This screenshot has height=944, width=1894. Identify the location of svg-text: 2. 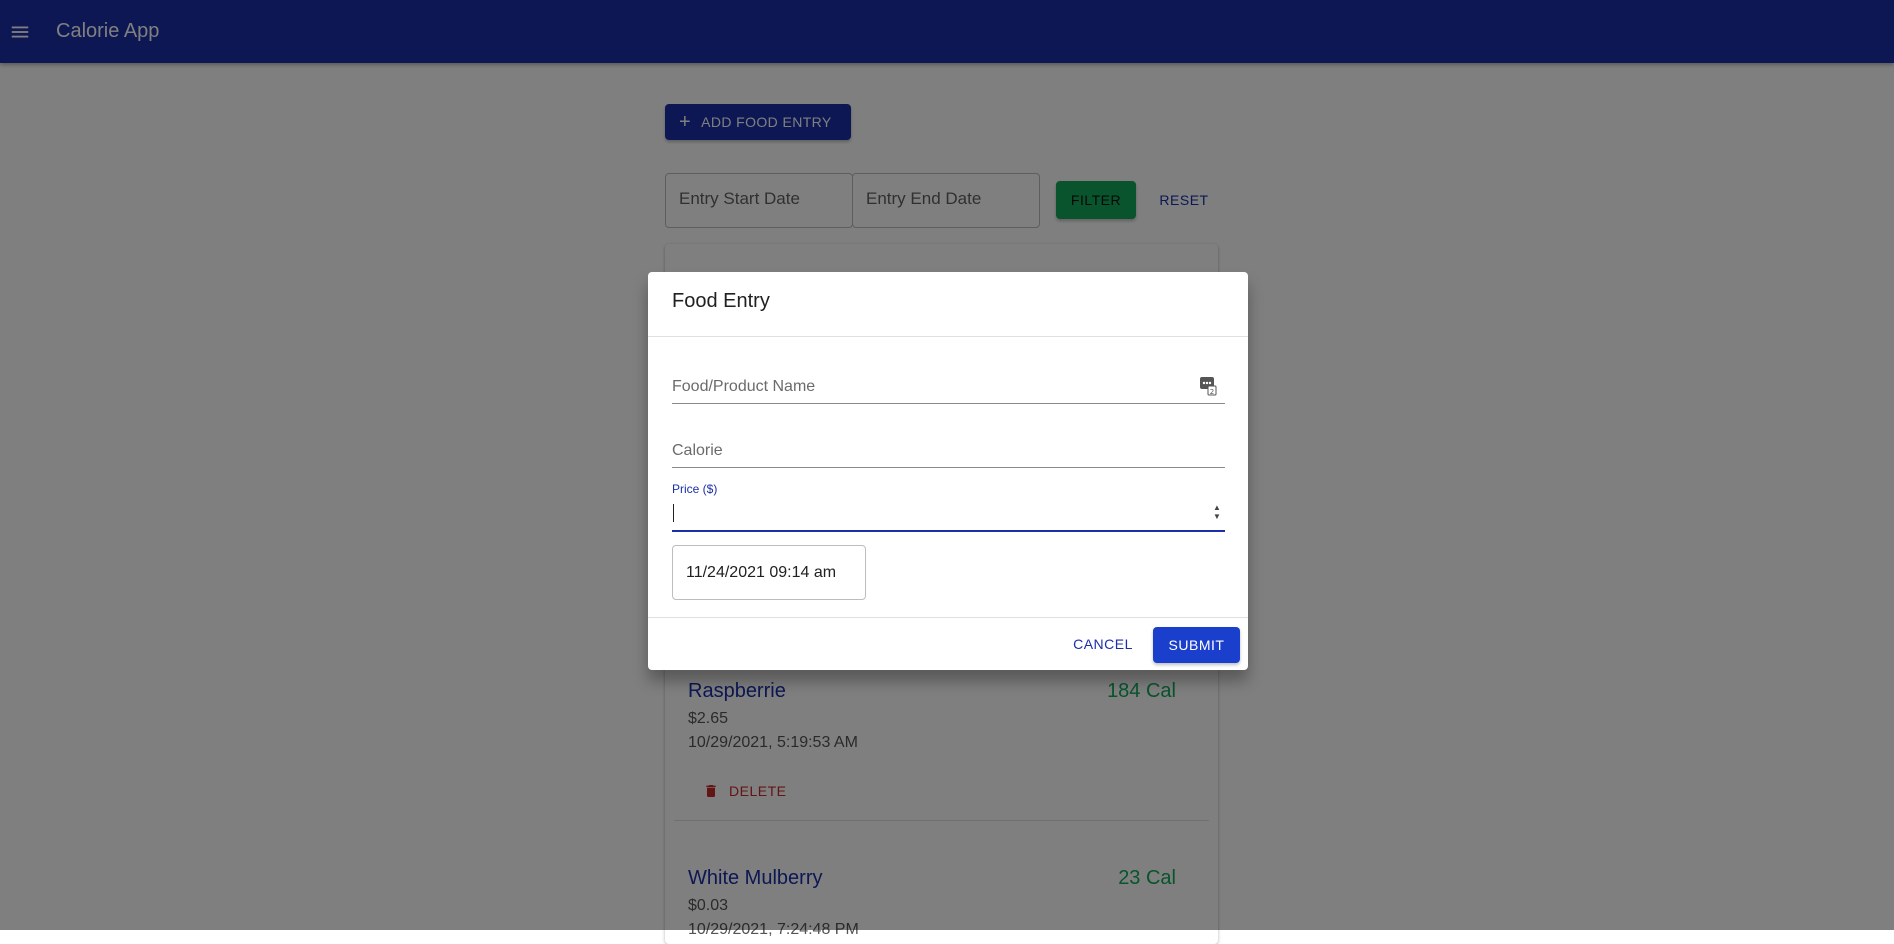
(1212, 392).